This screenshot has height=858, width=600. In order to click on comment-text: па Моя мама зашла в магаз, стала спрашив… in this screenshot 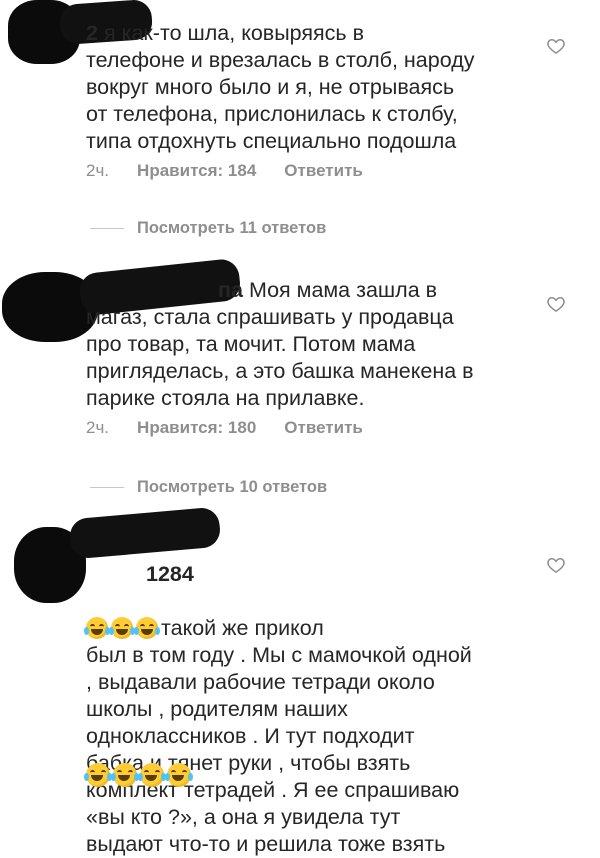, I will do `click(280, 344)`.